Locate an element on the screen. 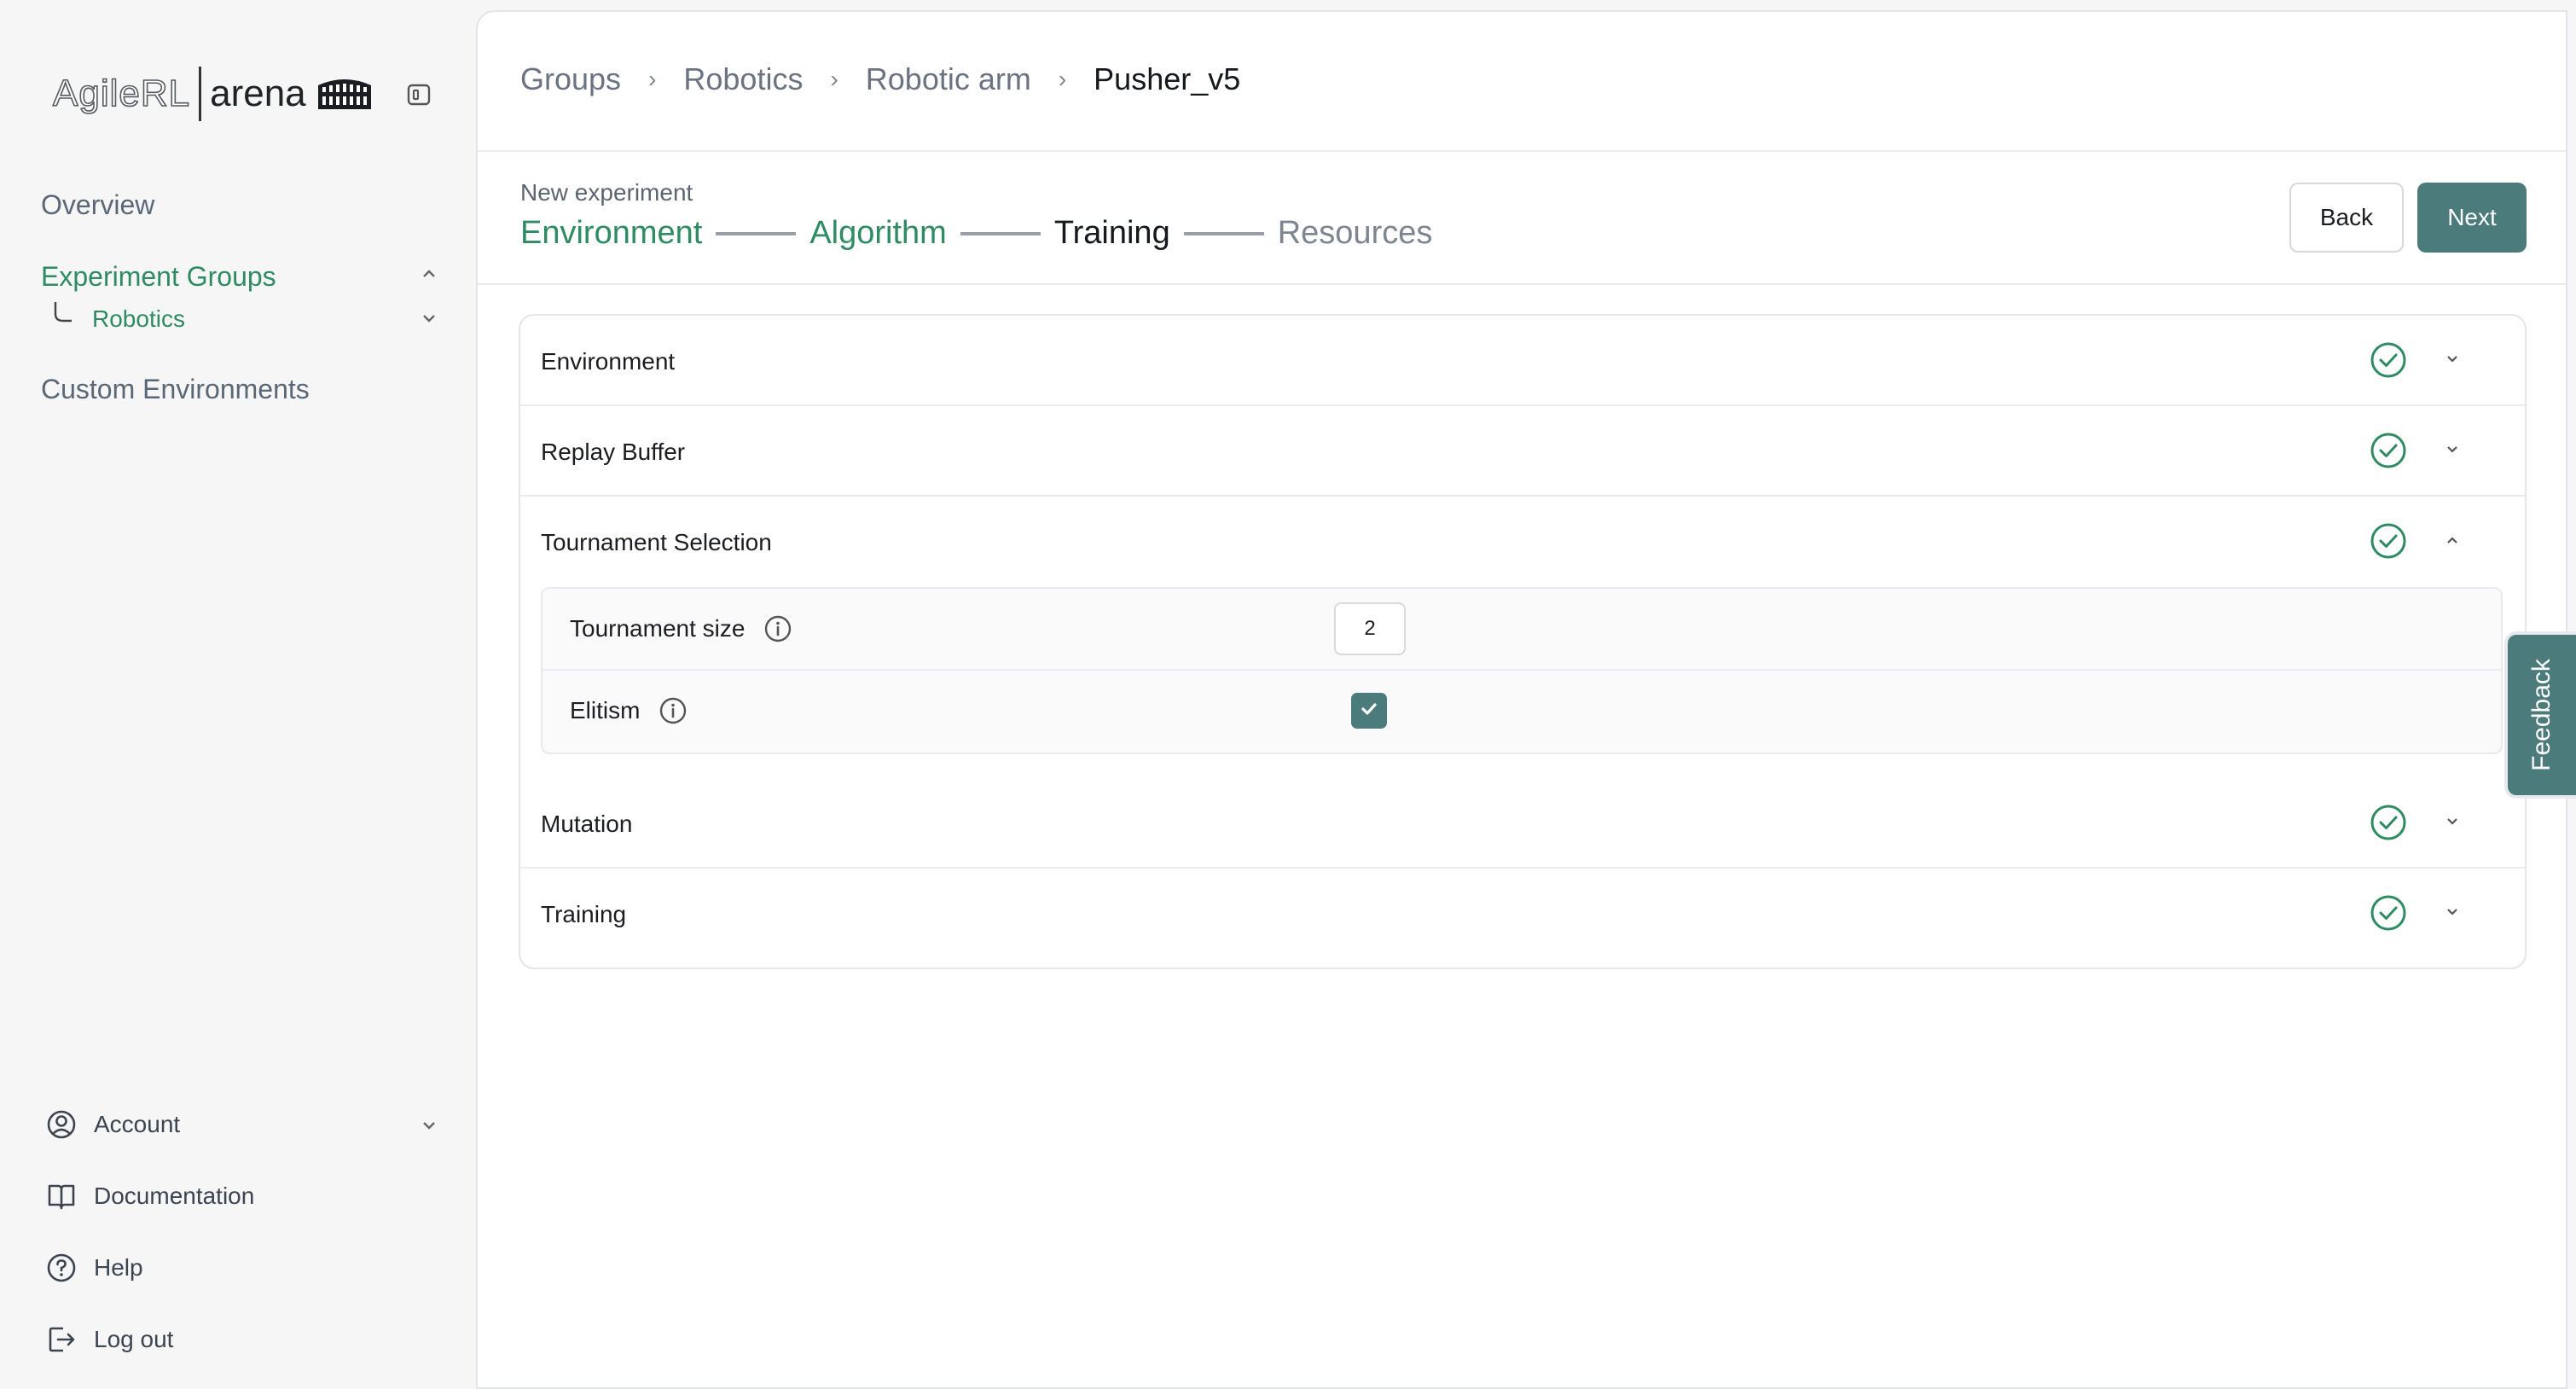 The height and width of the screenshot is (1389, 2576). sidebar-collapse-icon is located at coordinates (419, 95).